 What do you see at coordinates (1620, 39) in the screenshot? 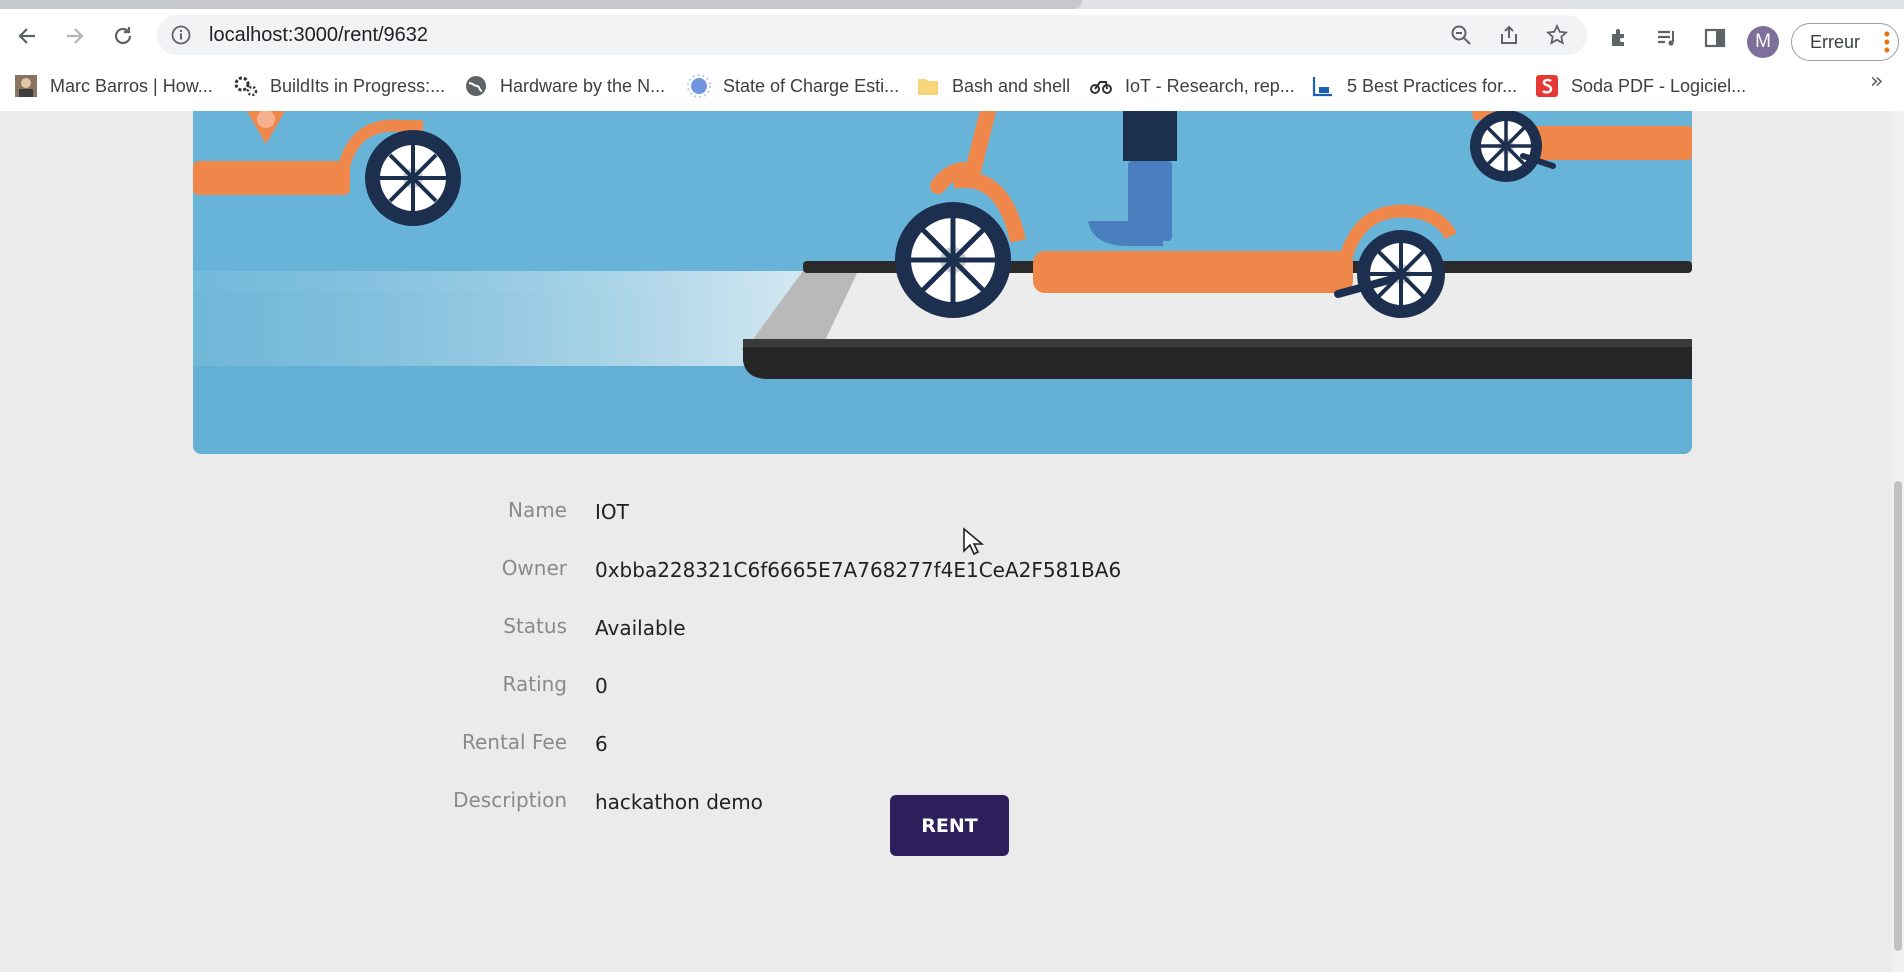
I see `puzzle-extension-icon` at bounding box center [1620, 39].